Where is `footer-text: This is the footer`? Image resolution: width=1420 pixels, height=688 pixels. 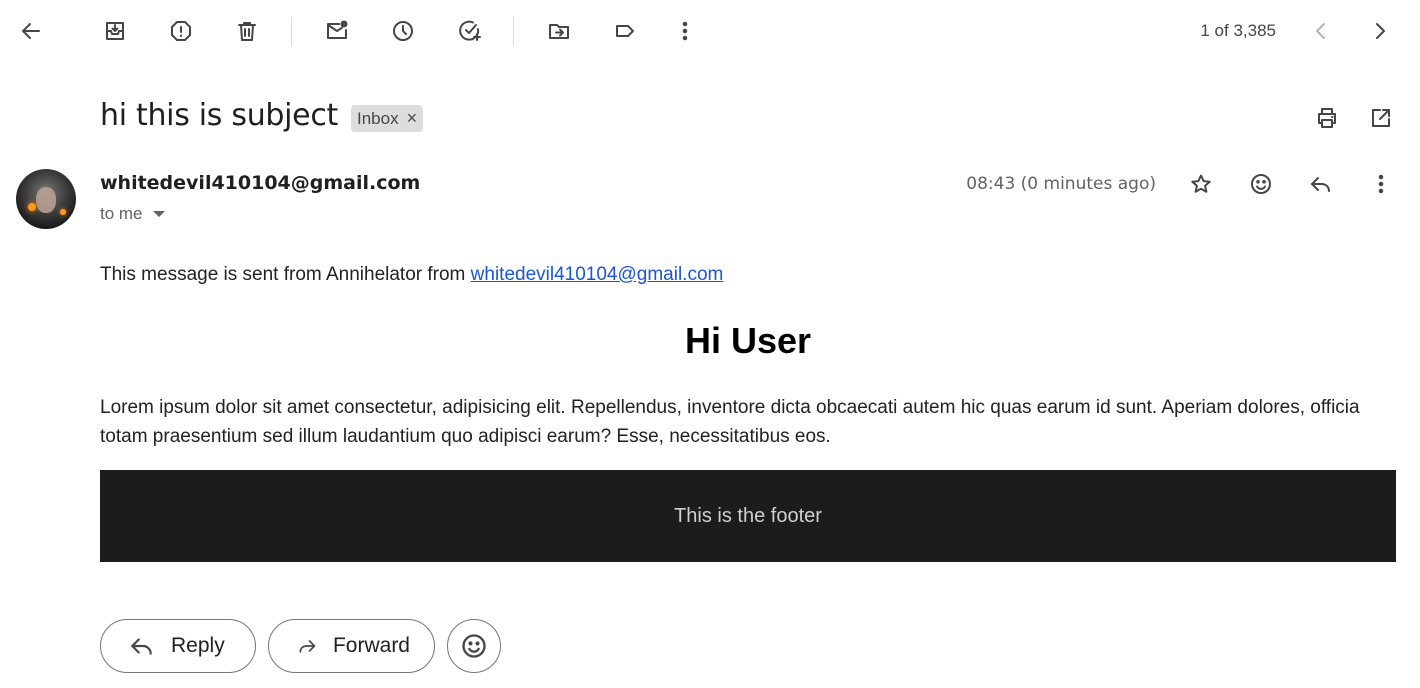 footer-text: This is the footer is located at coordinates (748, 515).